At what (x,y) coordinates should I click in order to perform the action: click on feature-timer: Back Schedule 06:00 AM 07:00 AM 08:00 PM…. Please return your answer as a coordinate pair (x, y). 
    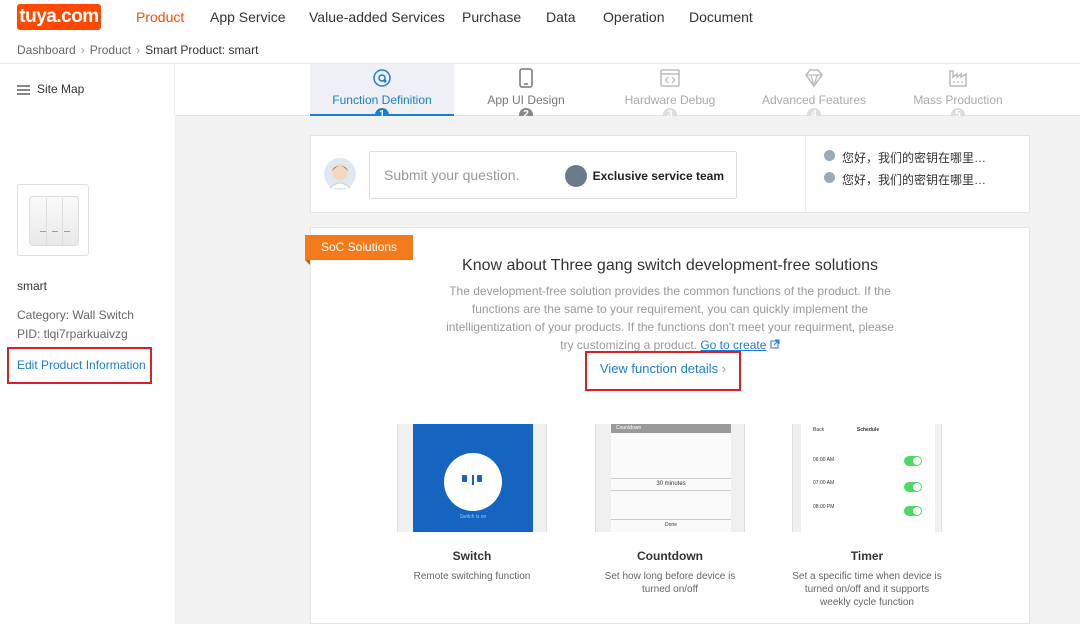
    Looking at the image, I should click on (867, 516).